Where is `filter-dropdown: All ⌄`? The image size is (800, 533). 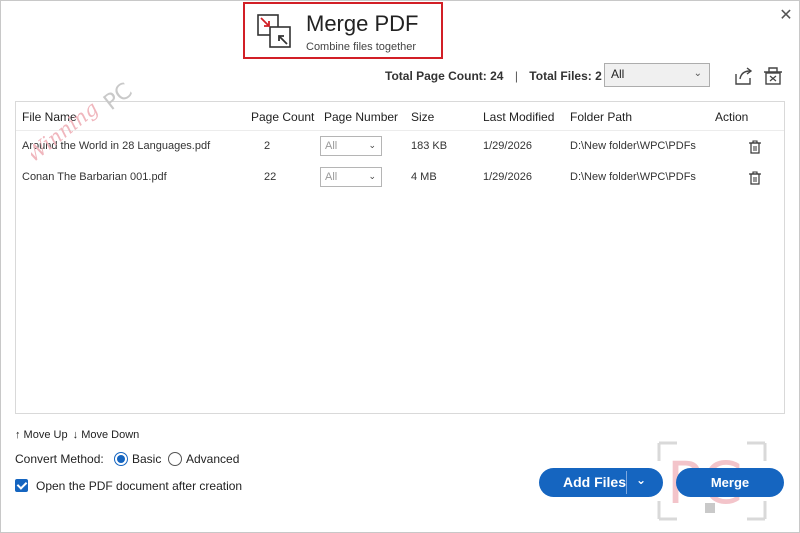 filter-dropdown: All ⌄ is located at coordinates (657, 75).